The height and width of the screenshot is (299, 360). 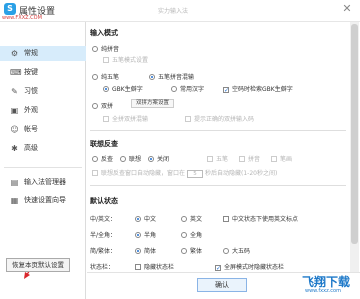 I want to click on close-button: ✕, so click(x=347, y=9).